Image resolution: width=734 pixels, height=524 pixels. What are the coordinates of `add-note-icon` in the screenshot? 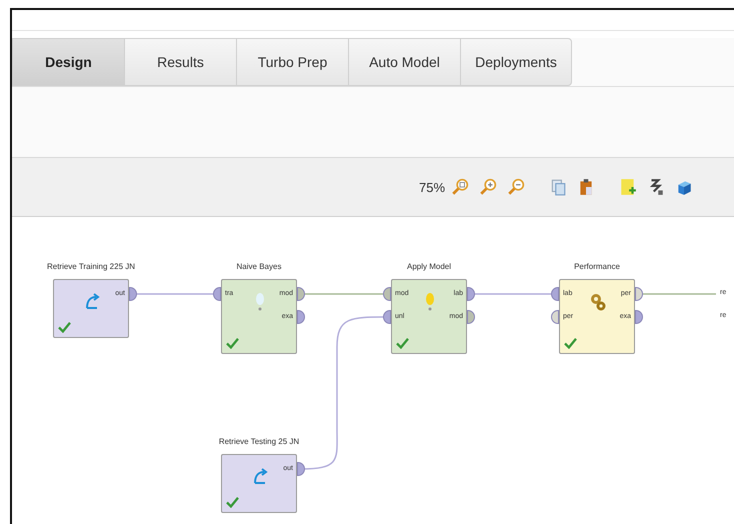 It's located at (628, 187).